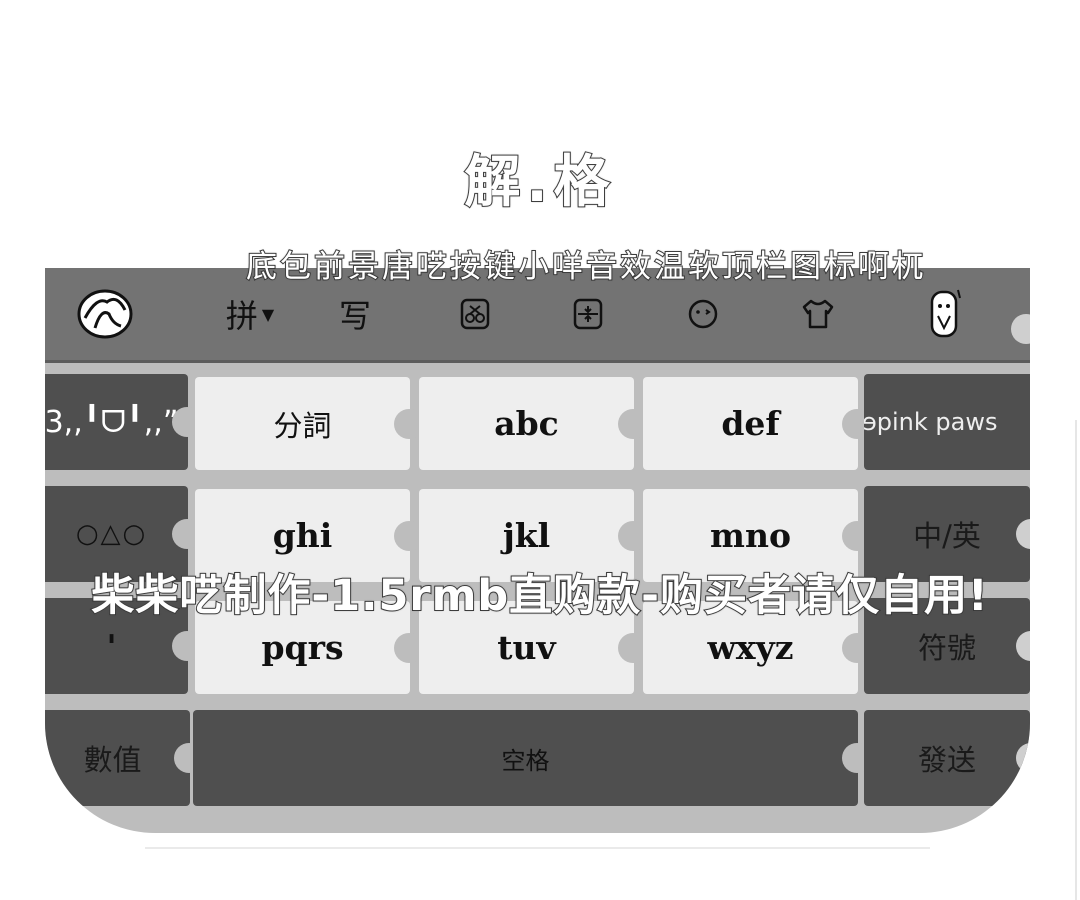 This screenshot has width=1080, height=900. Describe the element at coordinates (105, 314) in the screenshot. I see `avatar-icon` at that location.